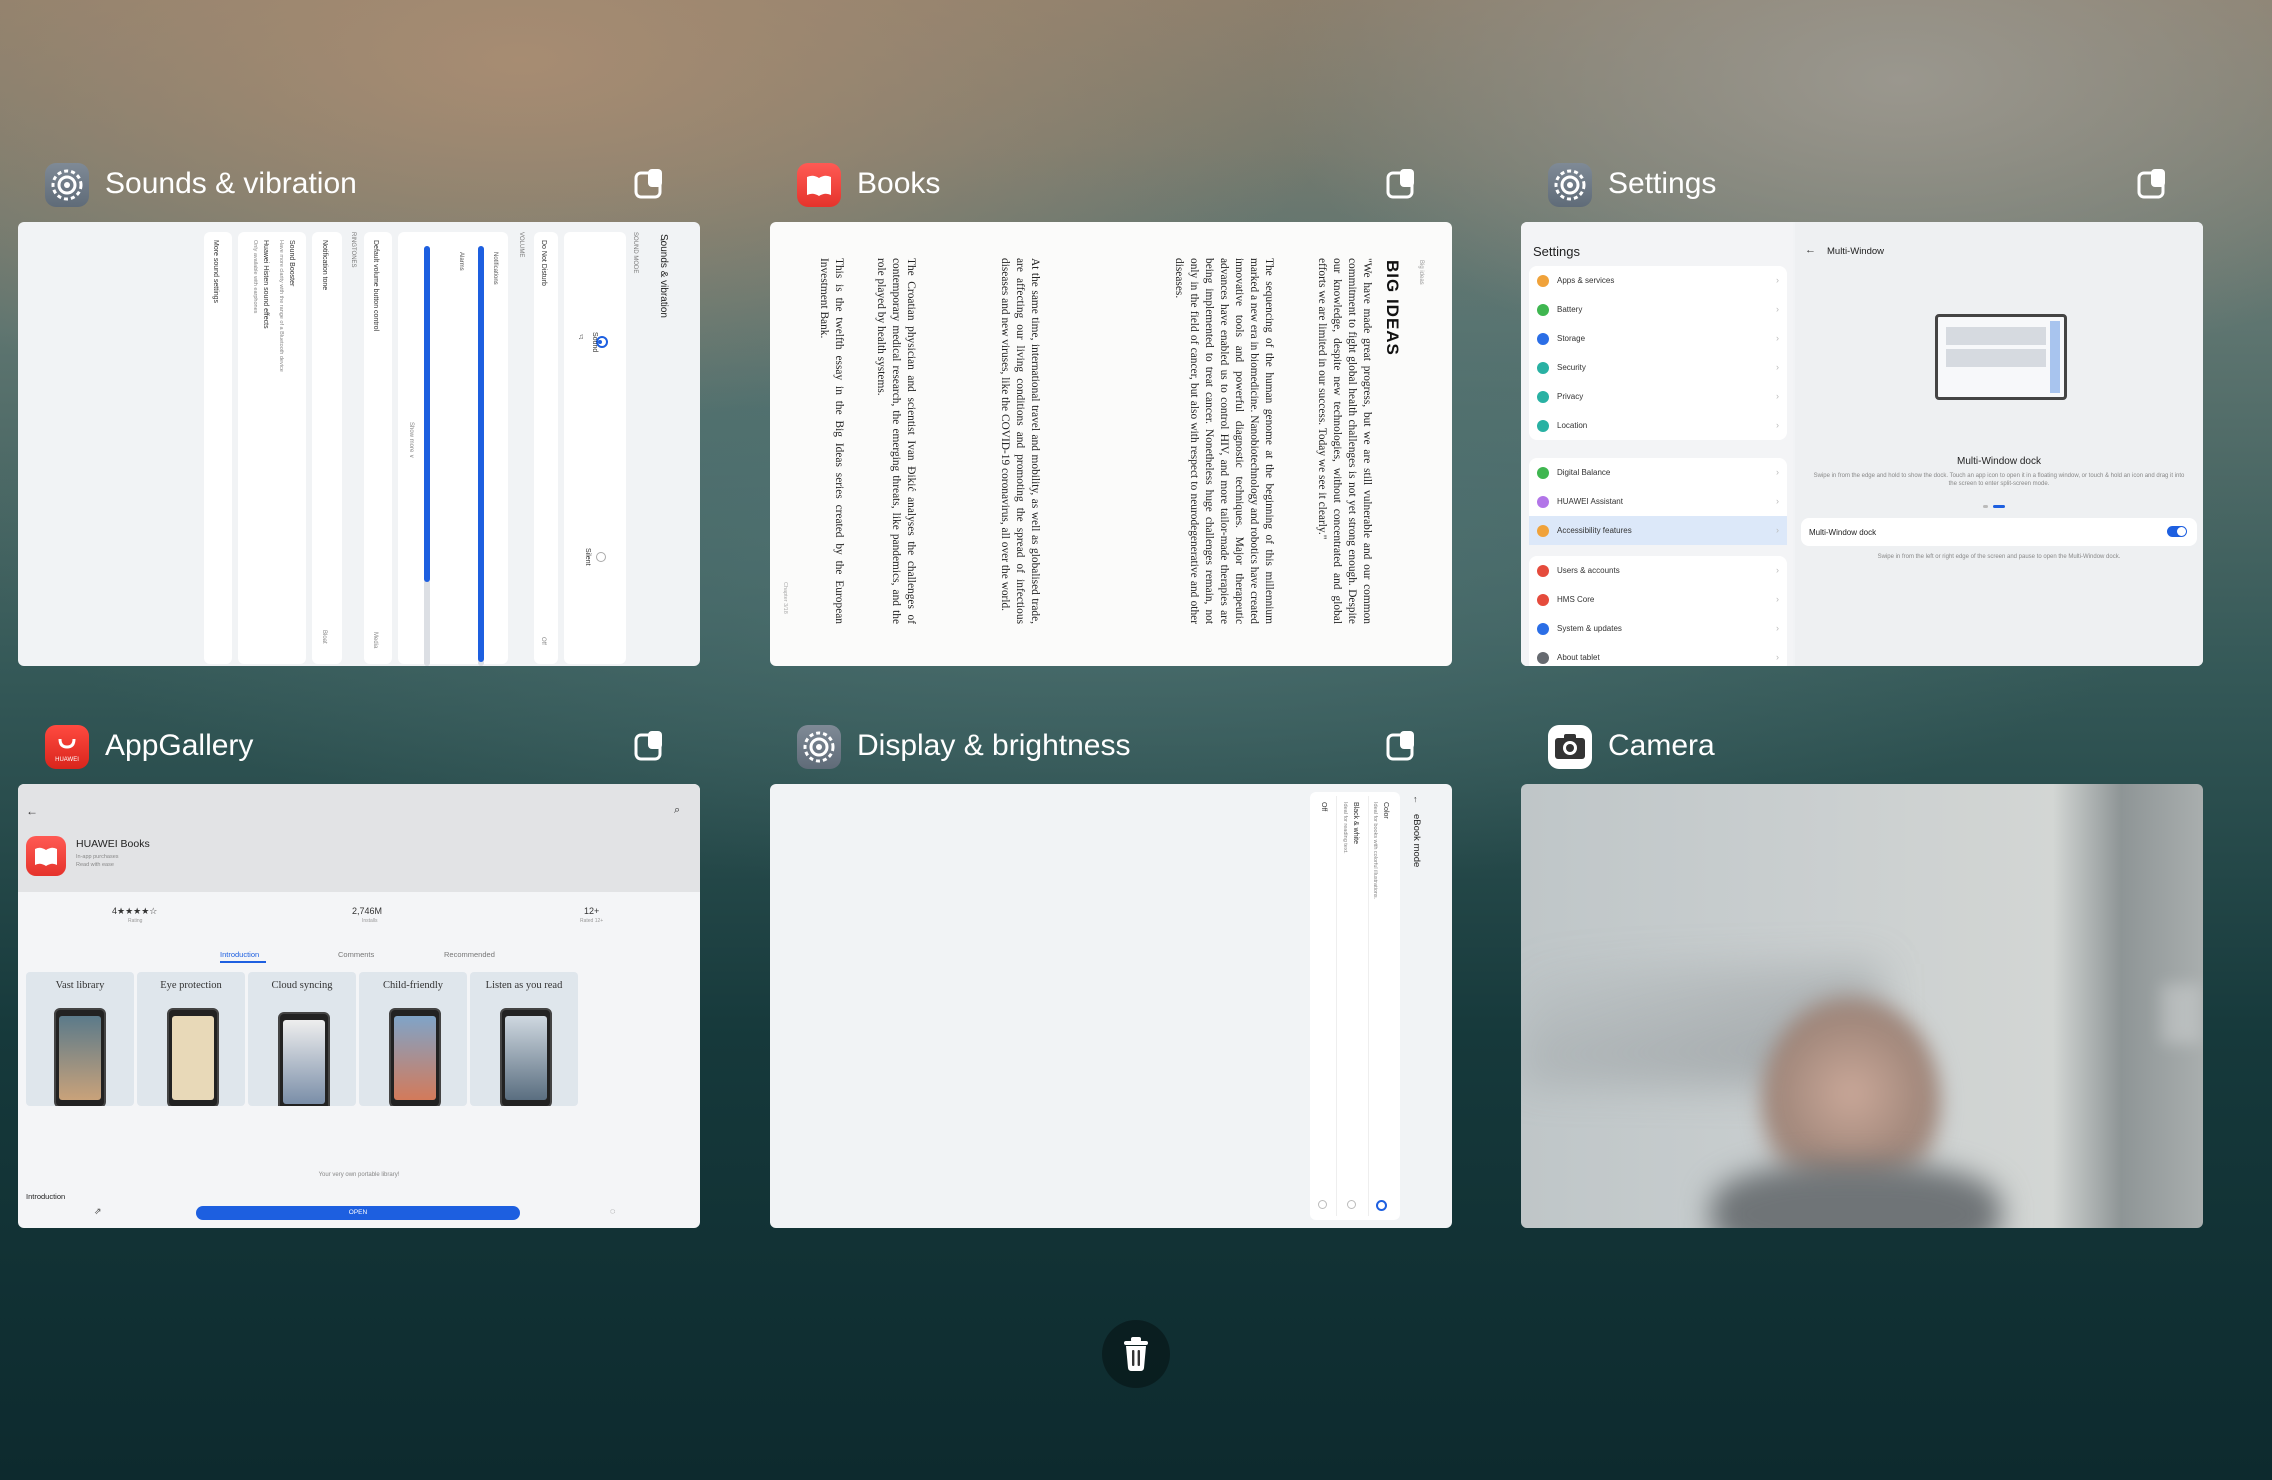 The height and width of the screenshot is (1480, 2272). What do you see at coordinates (1658, 570) in the screenshot?
I see `settings-item: Users & accounts ›` at bounding box center [1658, 570].